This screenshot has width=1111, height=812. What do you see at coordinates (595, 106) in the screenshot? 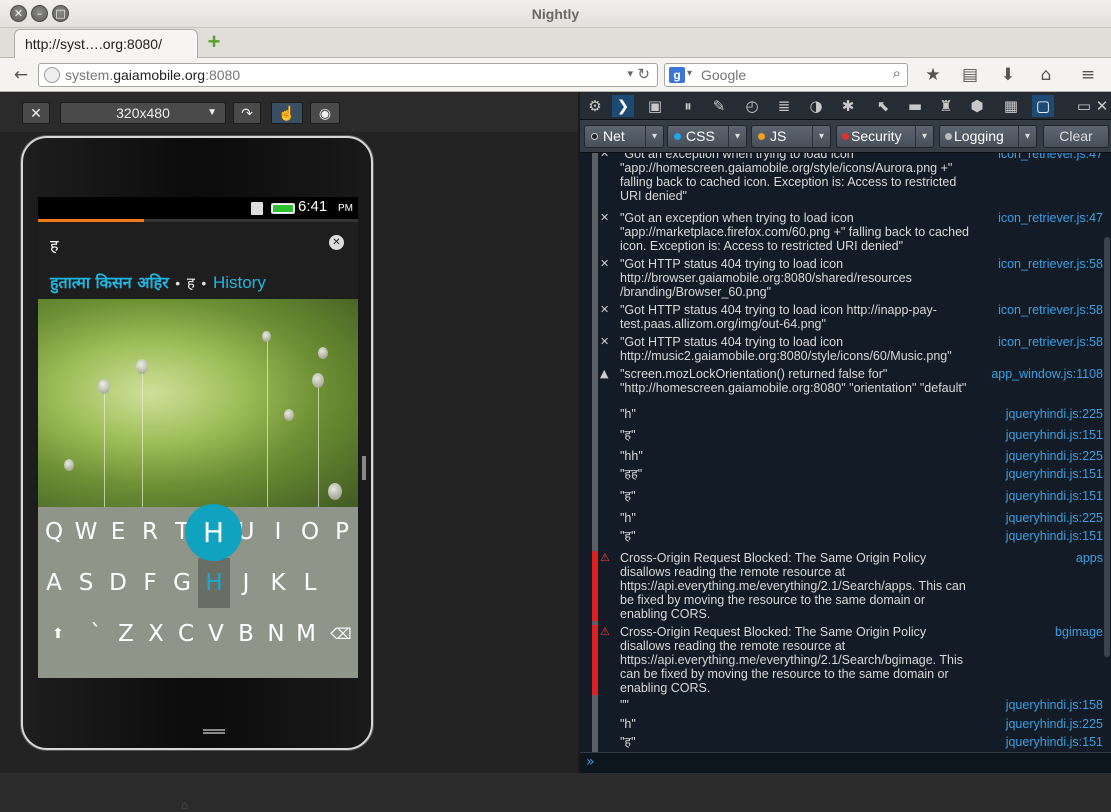
I see `settings-icon: ⚙` at bounding box center [595, 106].